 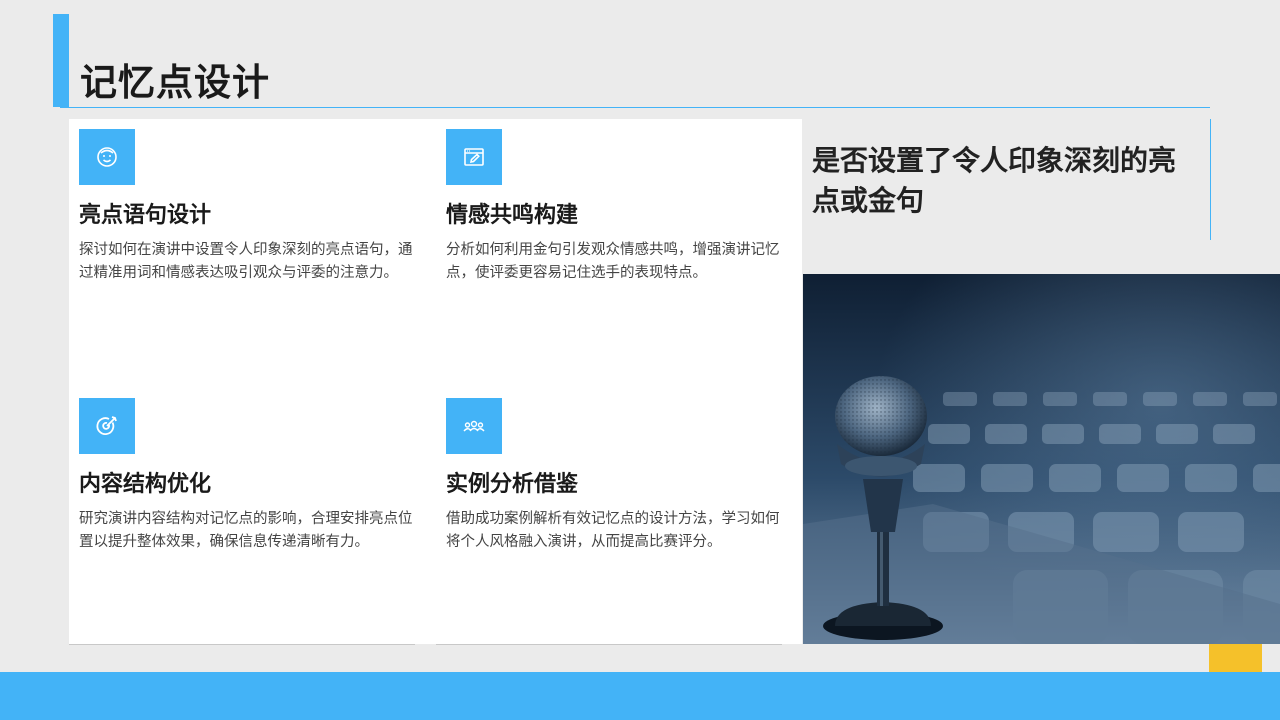 I want to click on card-title: 实例分析借鉴, so click(x=512, y=484).